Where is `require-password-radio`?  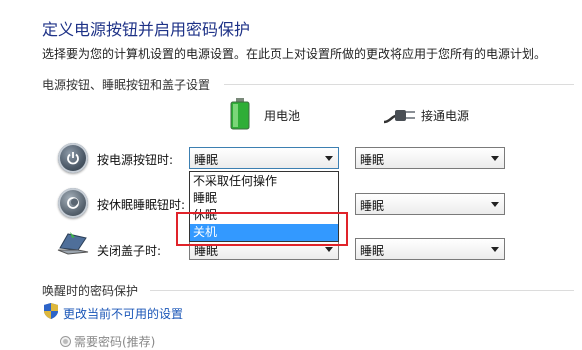 require-password-radio is located at coordinates (65, 341).